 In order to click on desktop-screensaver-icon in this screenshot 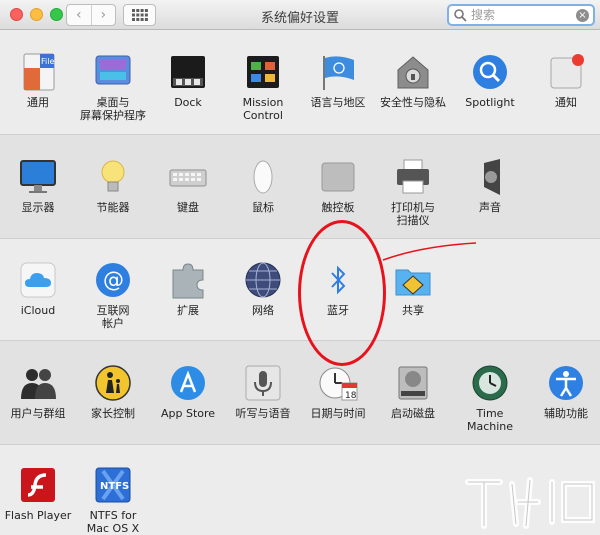, I will do `click(113, 72)`.